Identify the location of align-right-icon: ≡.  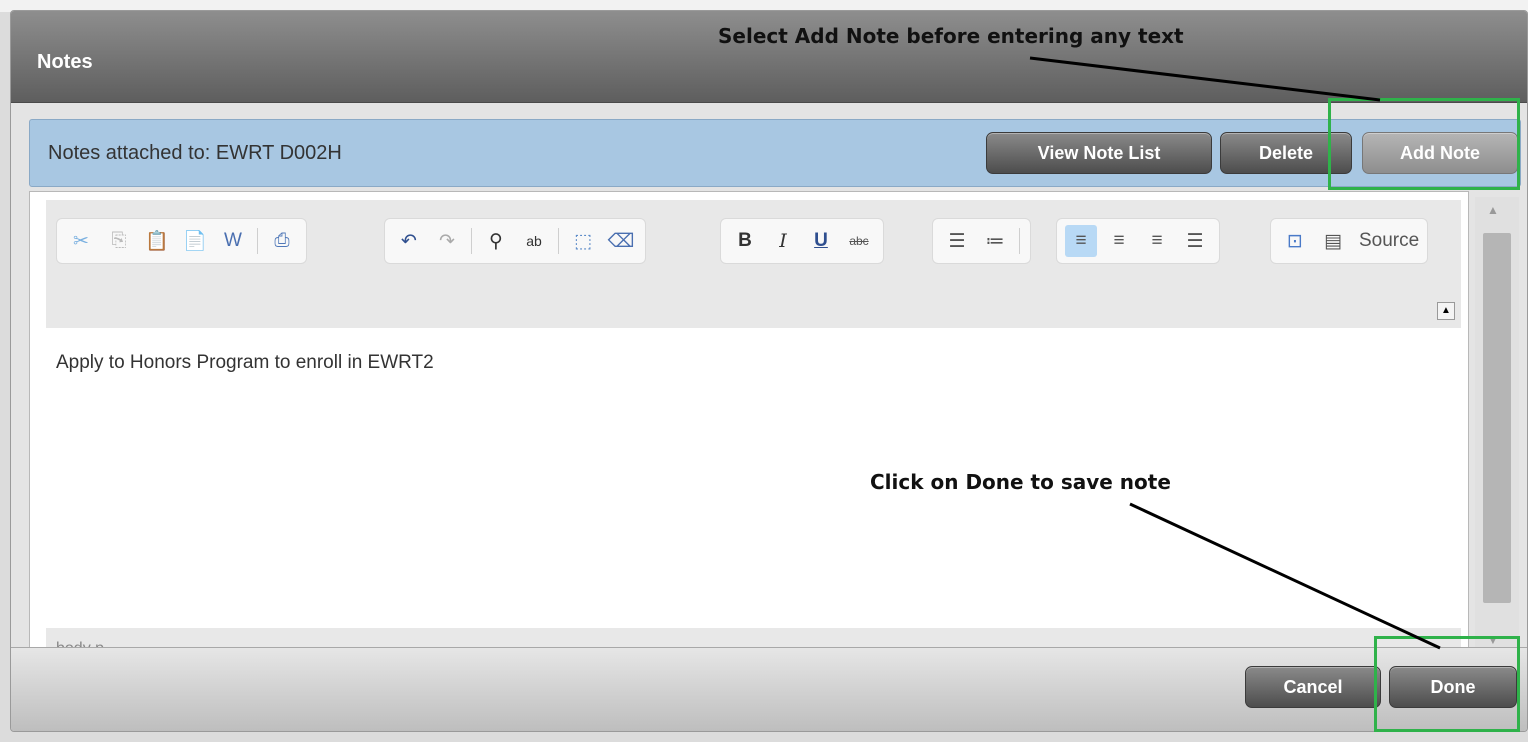
(1157, 241).